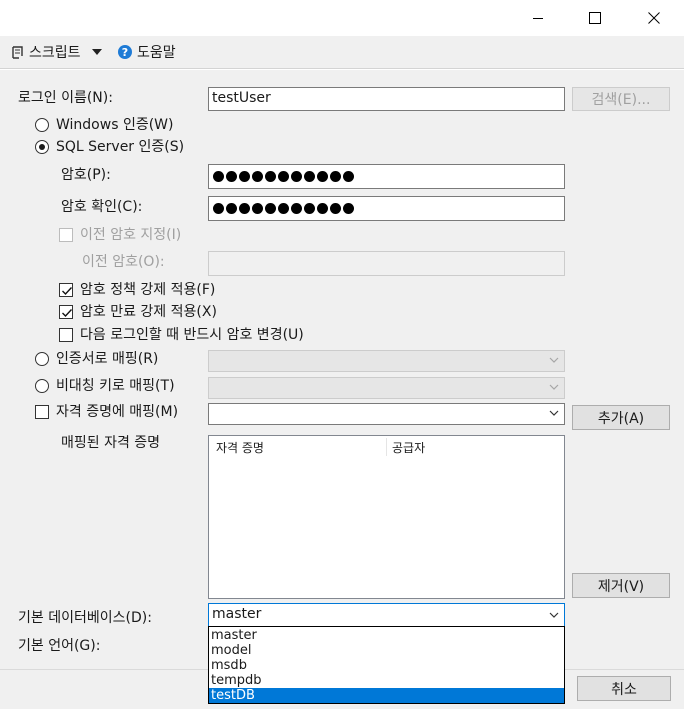 This screenshot has width=684, height=709. I want to click on script-label: 스크립트, so click(55, 53).